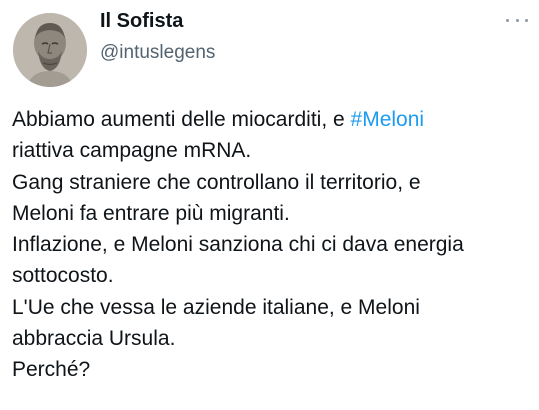 The width and height of the screenshot is (539, 410). I want to click on tweet-line: riattiva campagne mRNA., so click(132, 151).